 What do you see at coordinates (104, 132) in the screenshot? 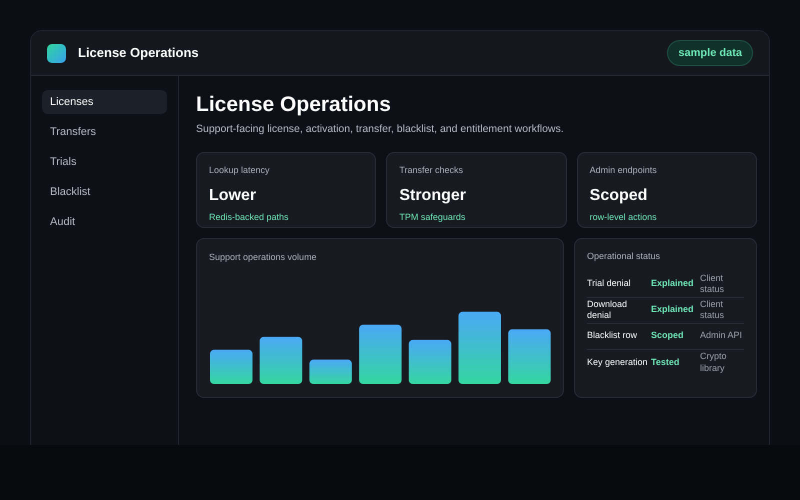
I see `sidebar-item: Transfers` at bounding box center [104, 132].